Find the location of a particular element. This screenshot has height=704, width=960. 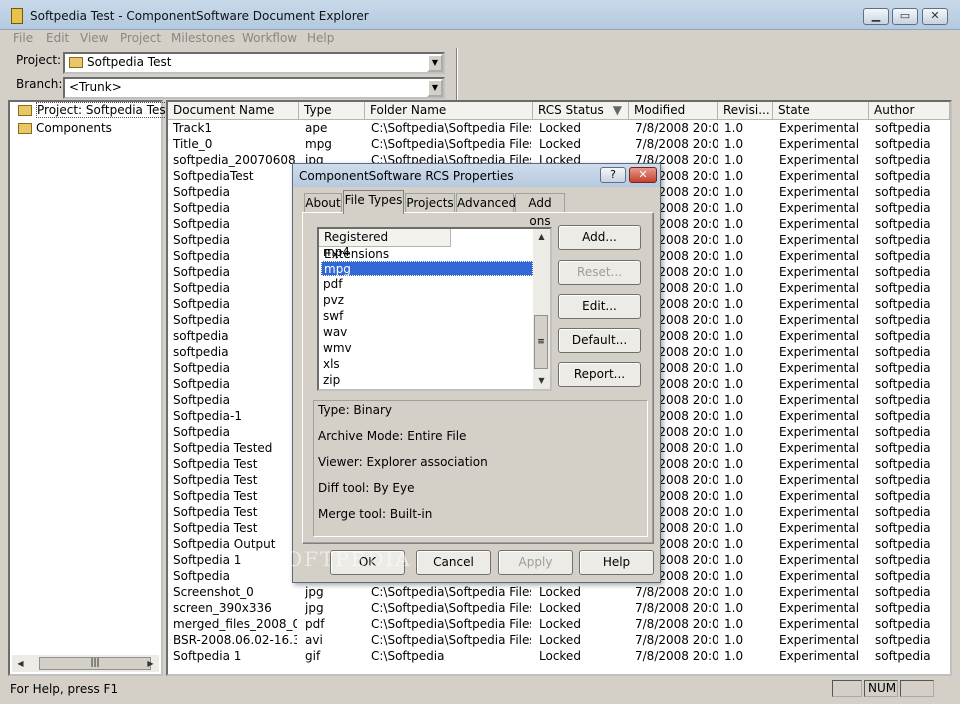

extensions-vertical-scrollbar: ▲ ≡ ▼ is located at coordinates (541, 309).